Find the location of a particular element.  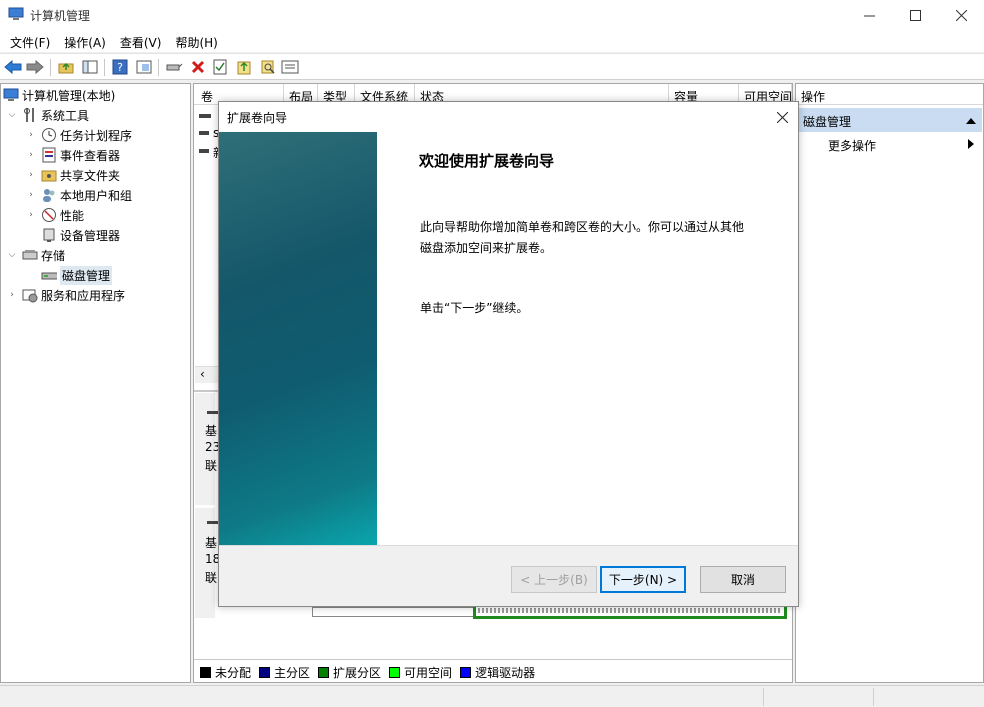

help-icon: ? is located at coordinates (120, 67).